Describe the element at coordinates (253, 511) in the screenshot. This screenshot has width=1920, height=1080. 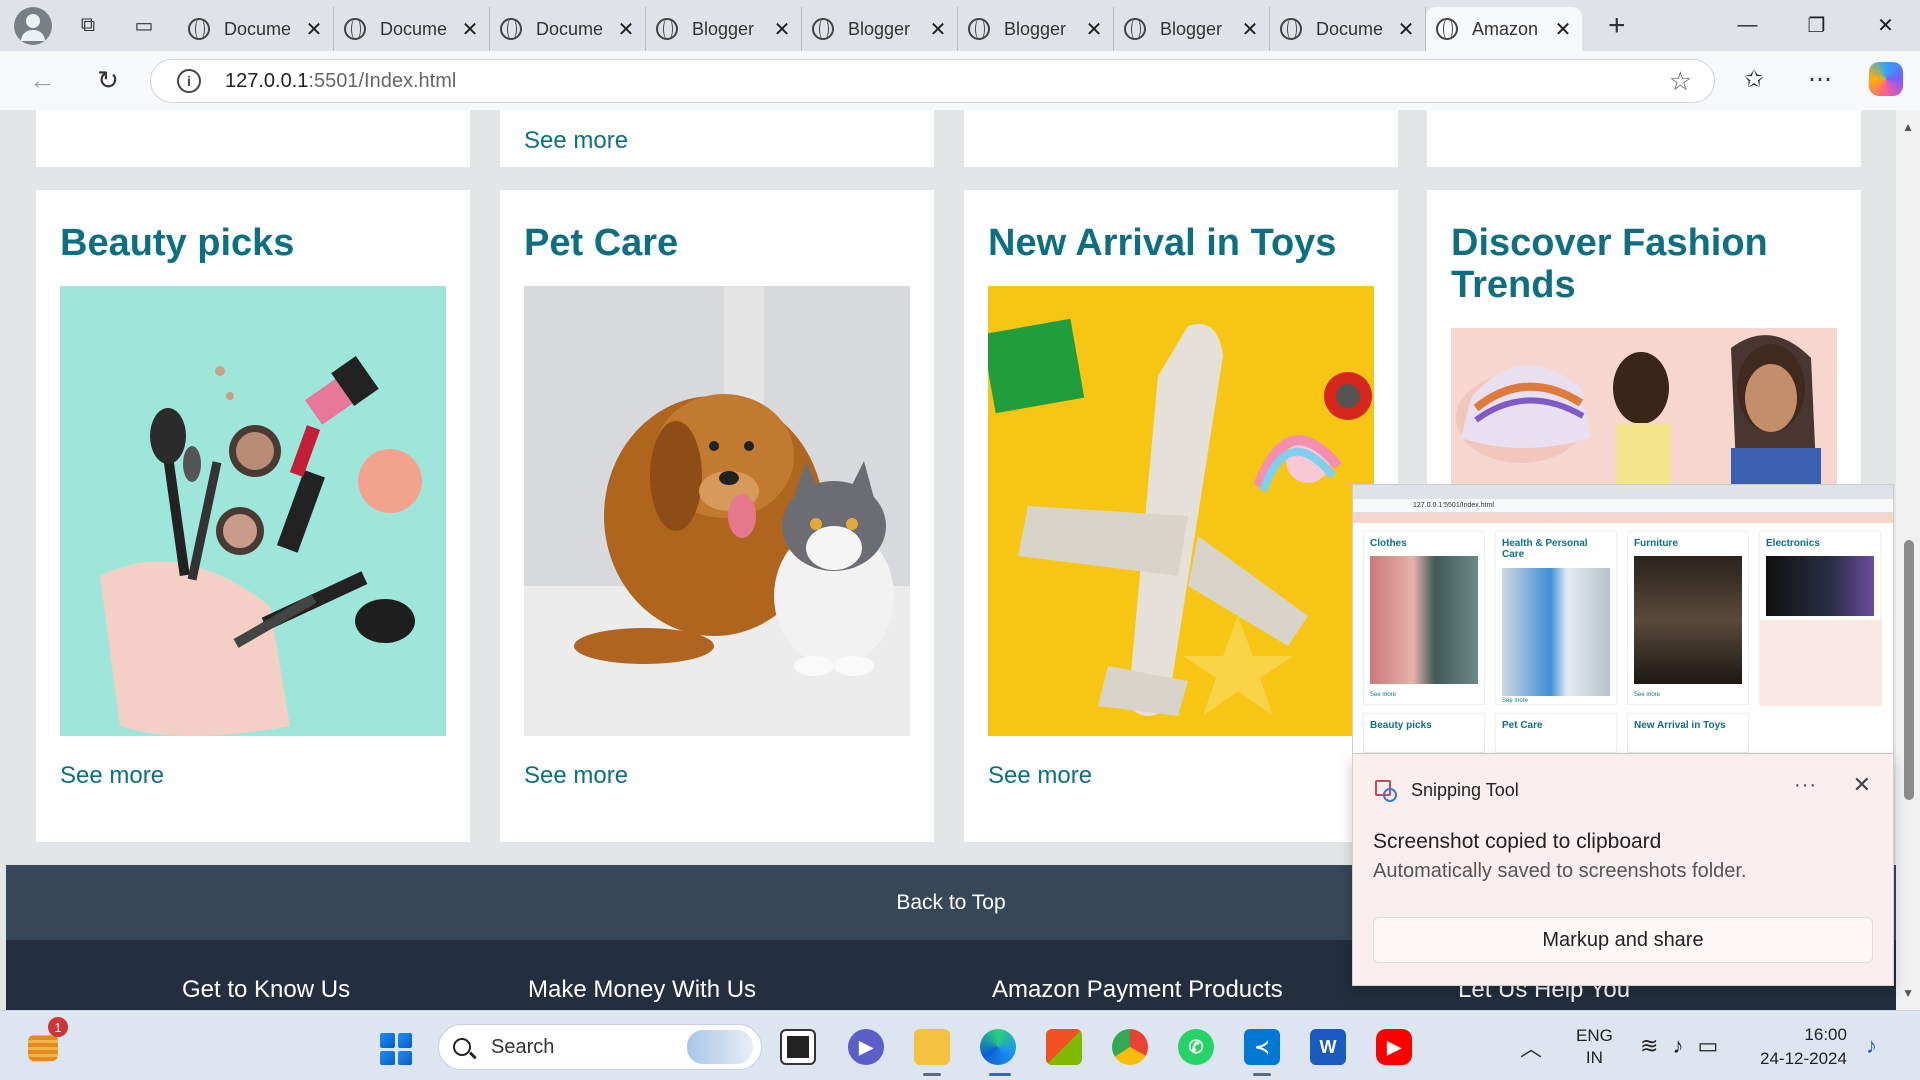
I see `makeup-photo` at that location.